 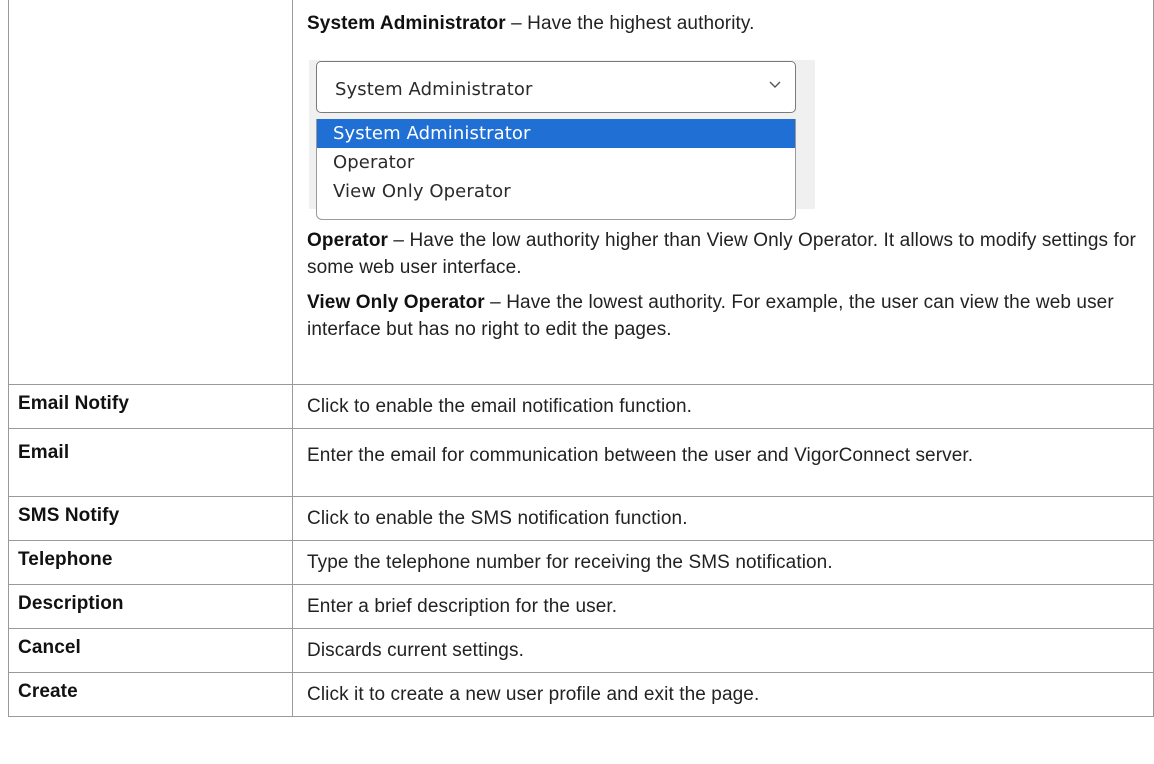 I want to click on row-label: Telephone, so click(x=150, y=562).